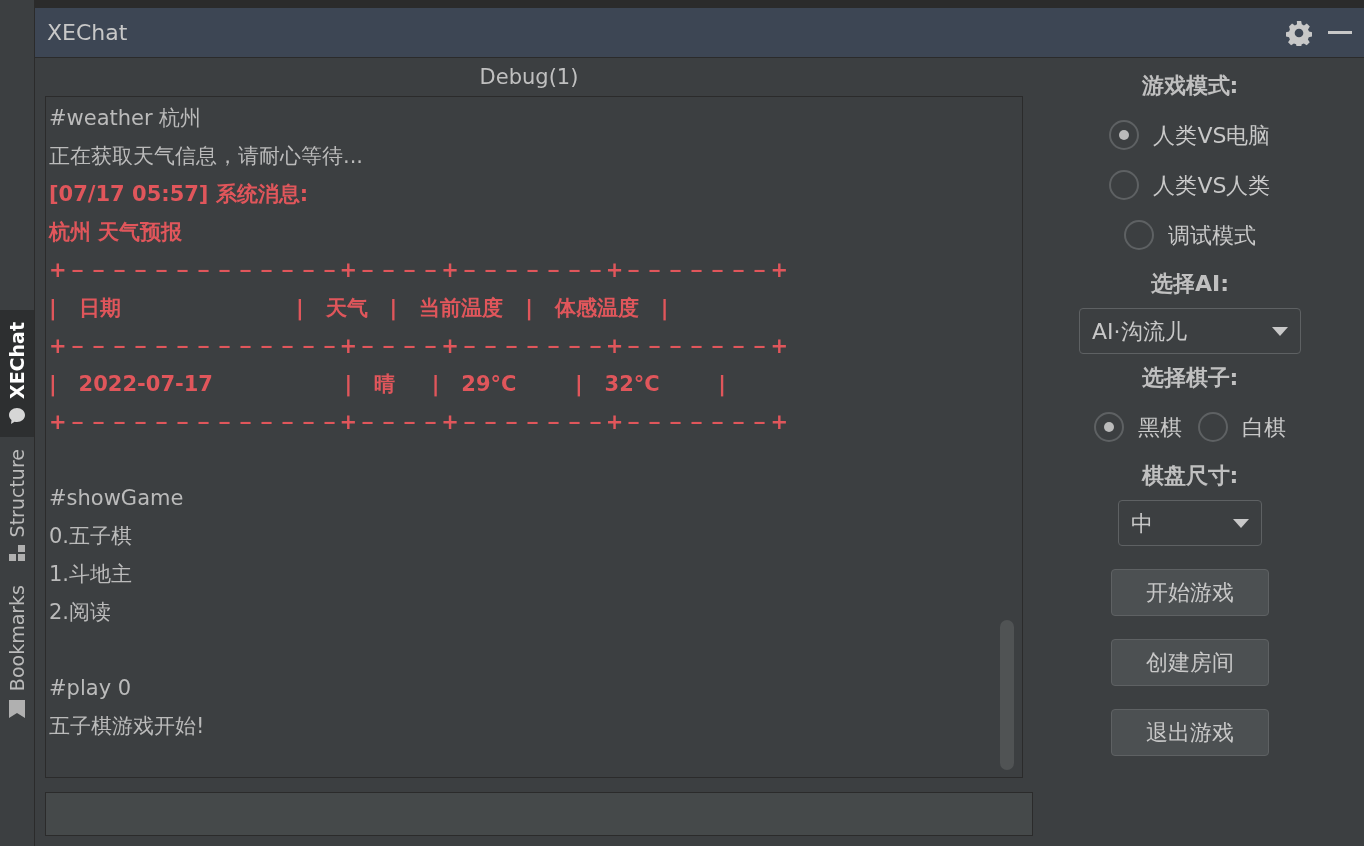  I want to click on structure-icon, so click(17, 553).